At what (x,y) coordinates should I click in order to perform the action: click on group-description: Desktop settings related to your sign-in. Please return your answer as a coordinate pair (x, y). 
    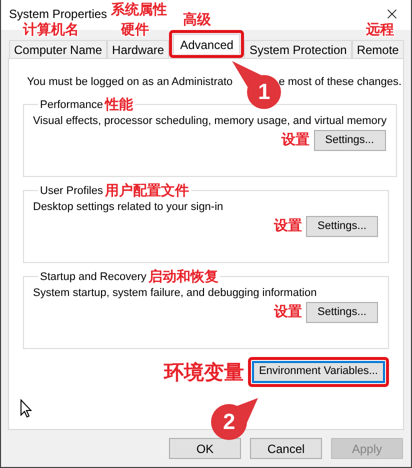
    Looking at the image, I should click on (128, 207).